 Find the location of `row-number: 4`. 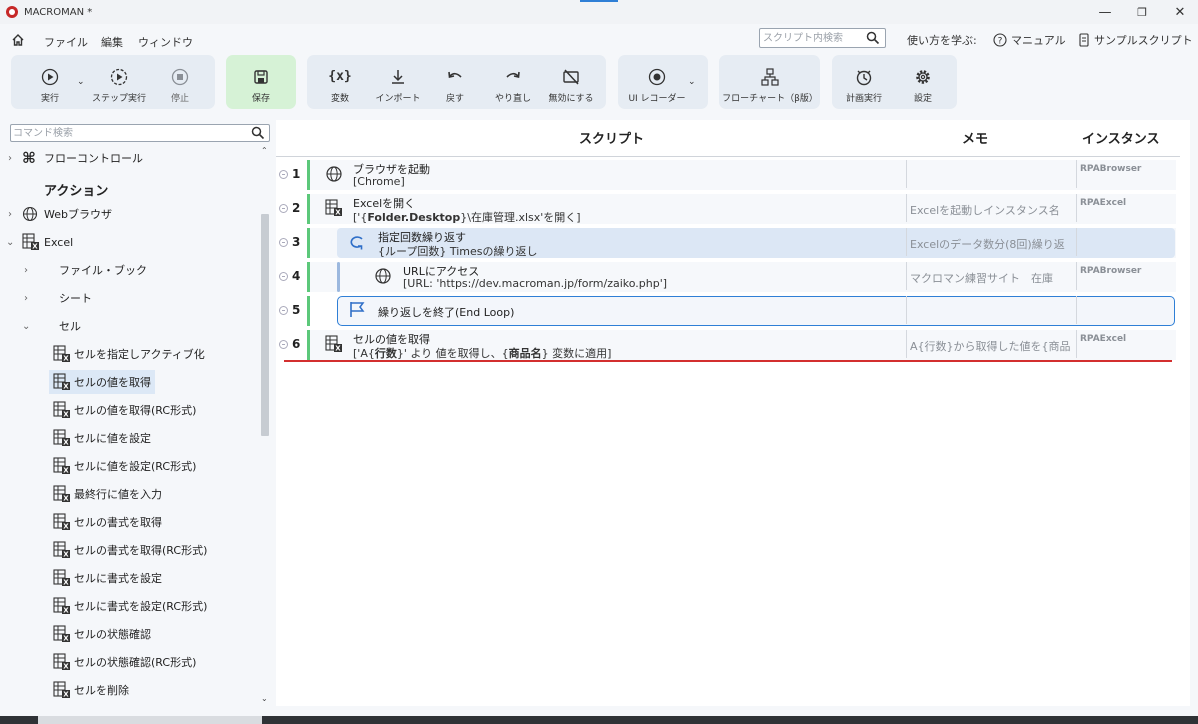

row-number: 4 is located at coordinates (293, 276).